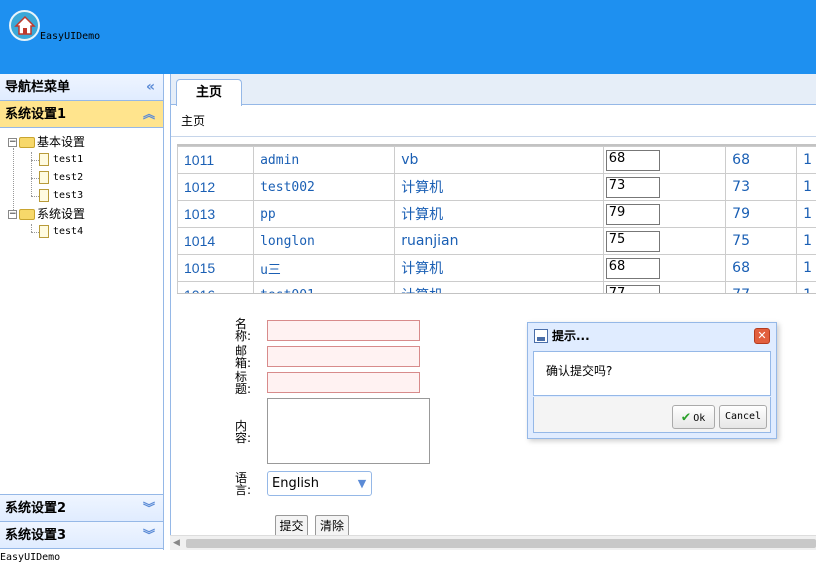  Describe the element at coordinates (493, 90) in the screenshot. I see `tab-bar: 主页` at that location.